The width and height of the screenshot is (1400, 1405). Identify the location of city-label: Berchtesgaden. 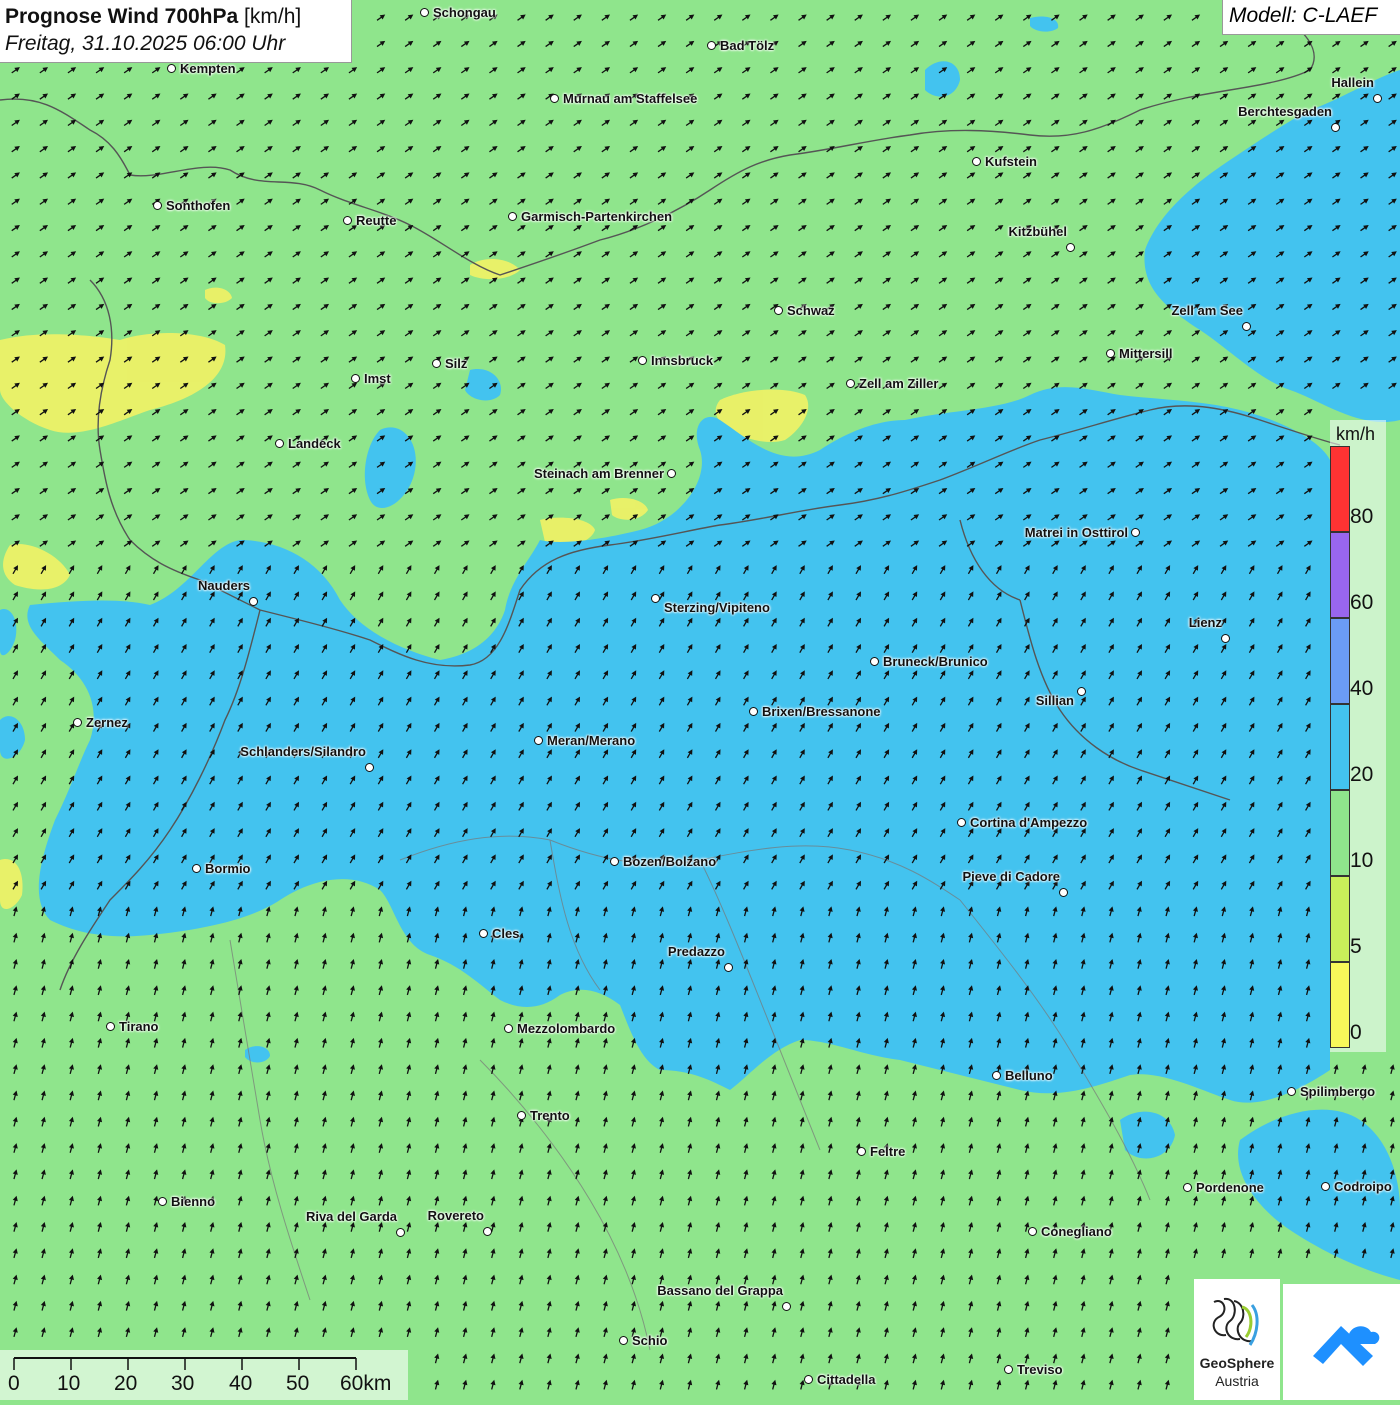
(1285, 111).